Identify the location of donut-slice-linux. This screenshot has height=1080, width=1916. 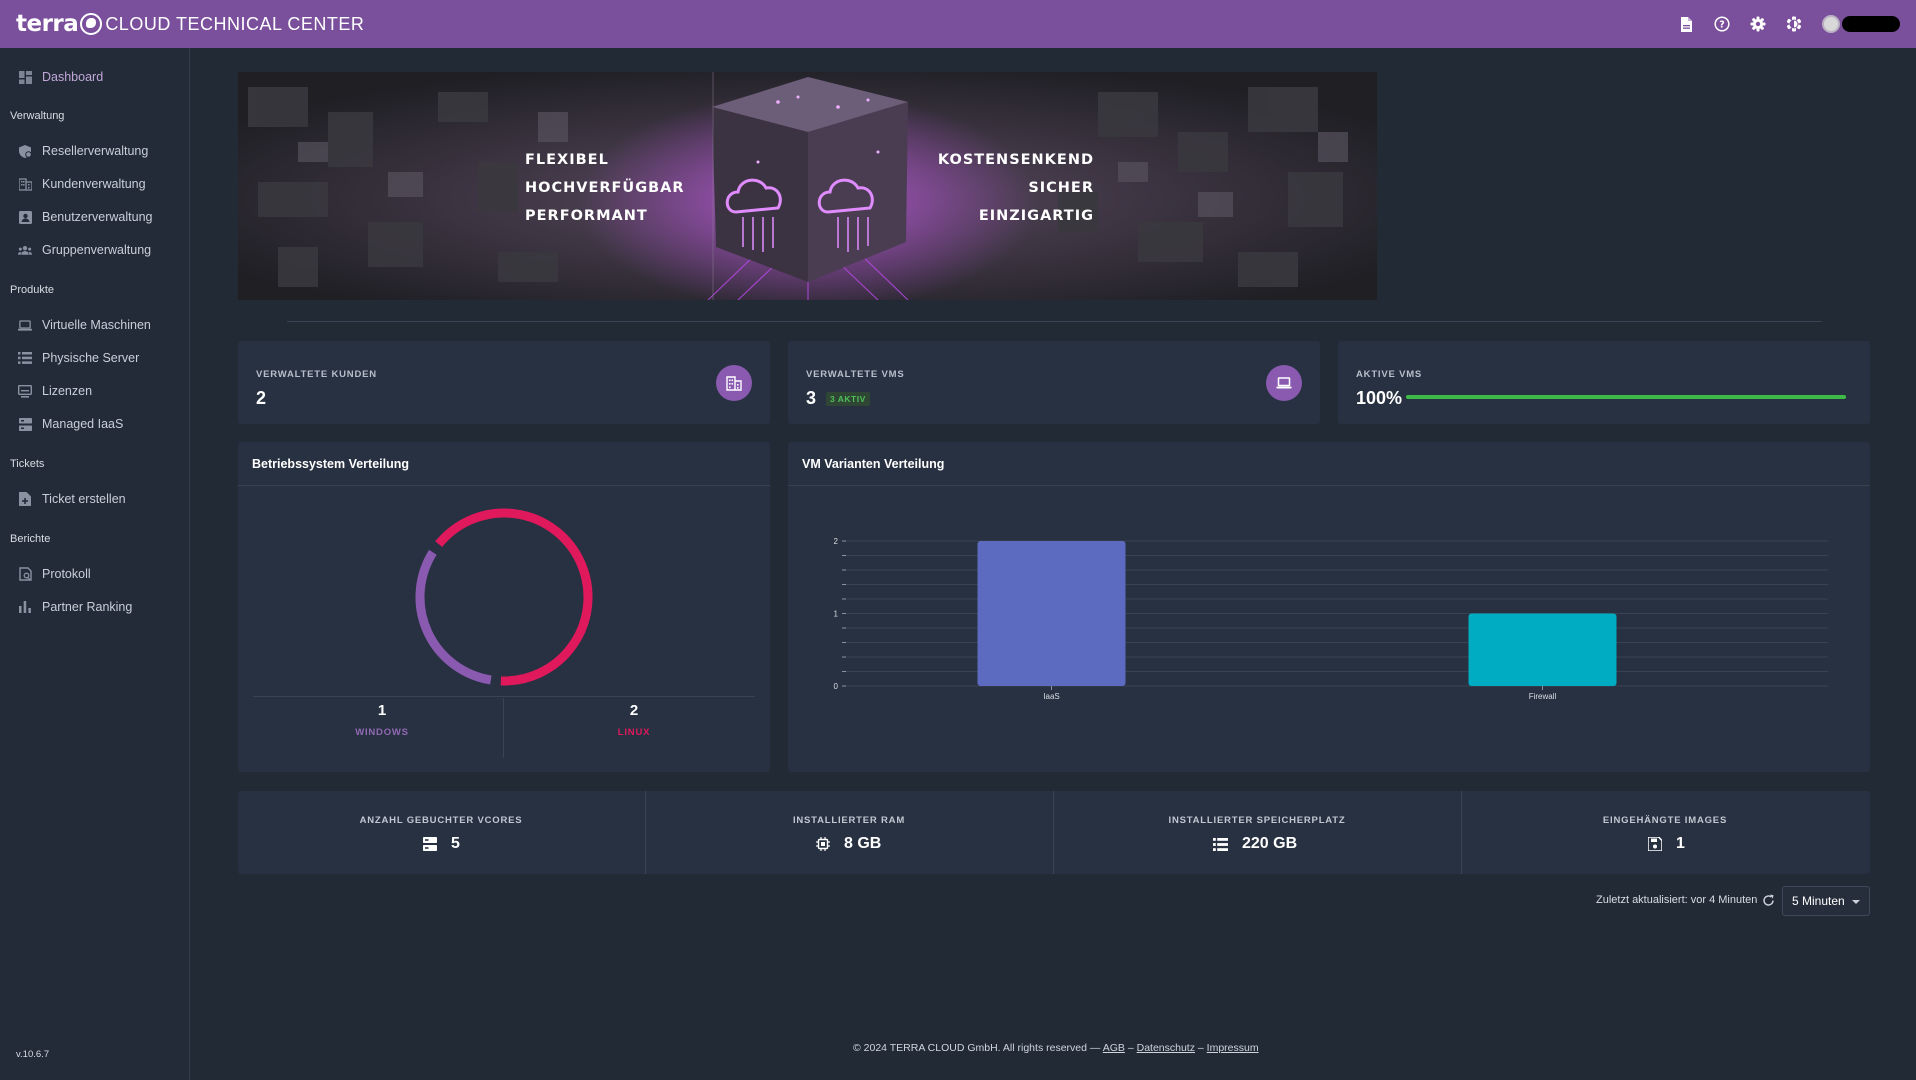
(514, 597).